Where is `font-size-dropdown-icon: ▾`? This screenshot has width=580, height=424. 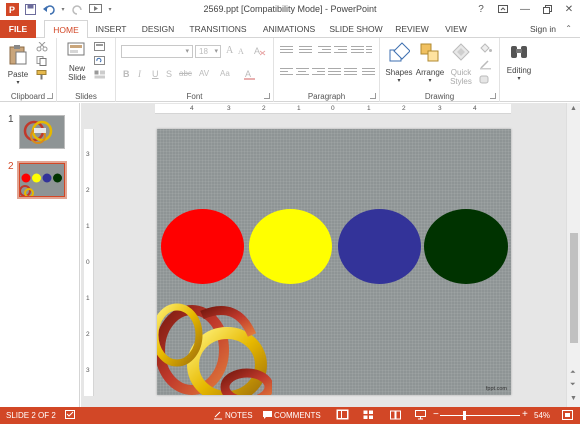
font-size-dropdown-icon: ▾ is located at coordinates (216, 51).